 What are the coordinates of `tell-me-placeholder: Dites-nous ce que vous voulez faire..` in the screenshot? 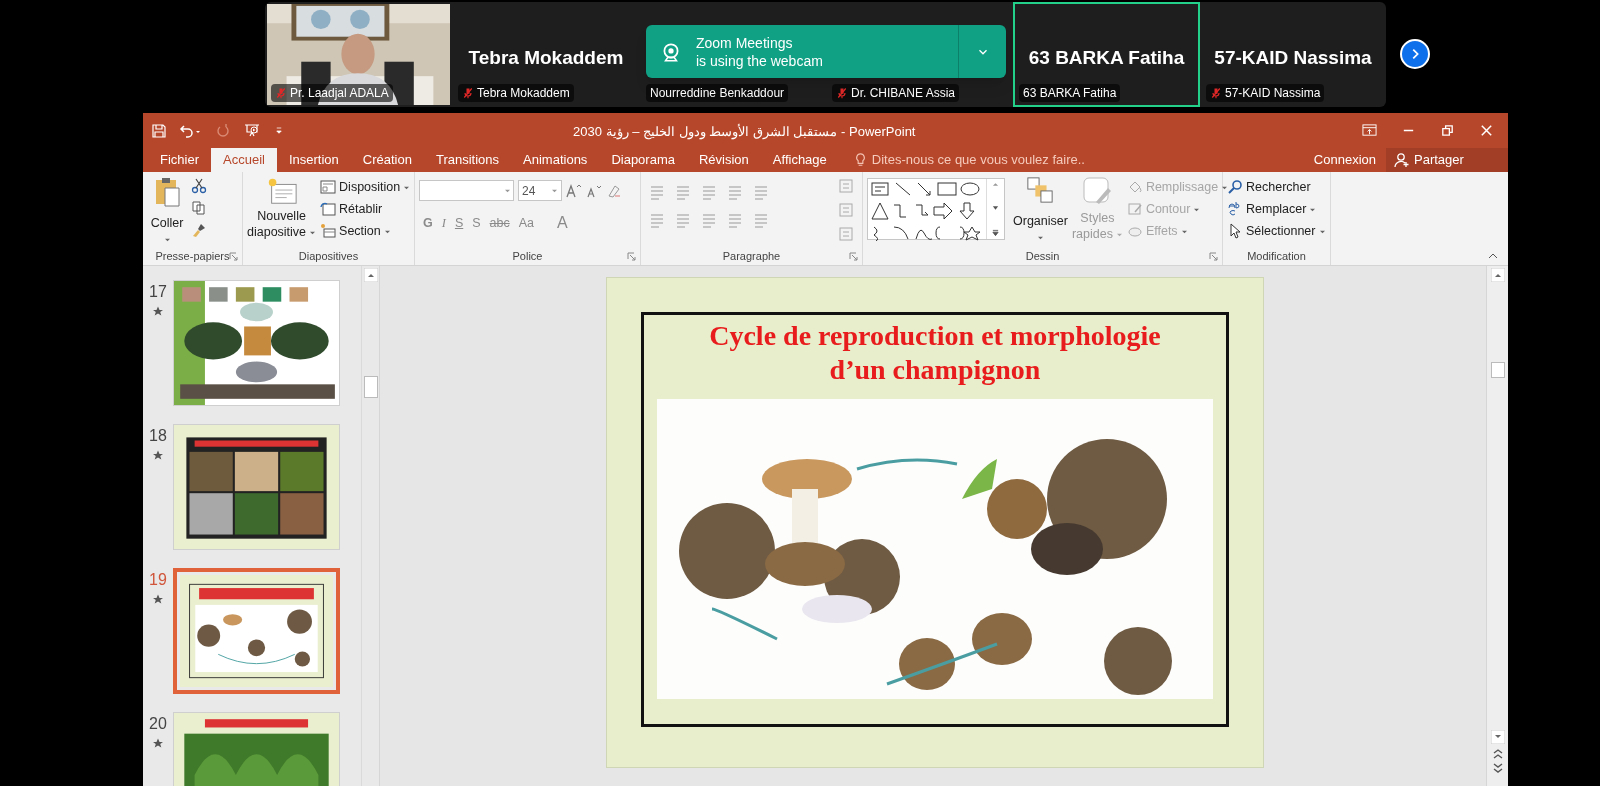 It's located at (978, 160).